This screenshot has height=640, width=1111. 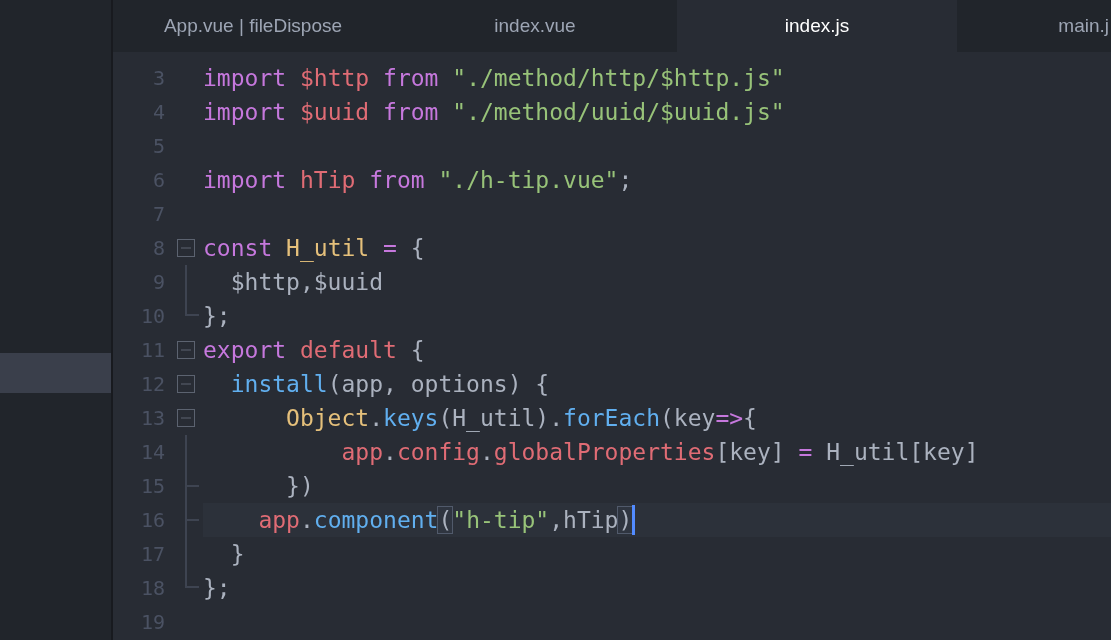 What do you see at coordinates (445, 520) in the screenshot?
I see `code-line: app.component("h-tip",hTip)` at bounding box center [445, 520].